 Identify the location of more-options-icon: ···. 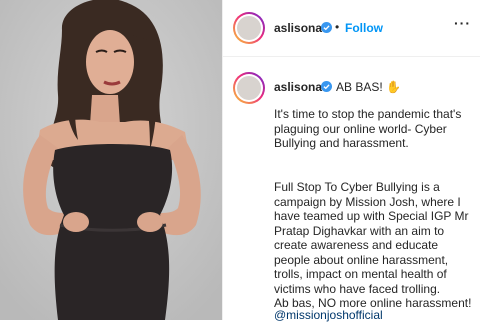
(462, 23).